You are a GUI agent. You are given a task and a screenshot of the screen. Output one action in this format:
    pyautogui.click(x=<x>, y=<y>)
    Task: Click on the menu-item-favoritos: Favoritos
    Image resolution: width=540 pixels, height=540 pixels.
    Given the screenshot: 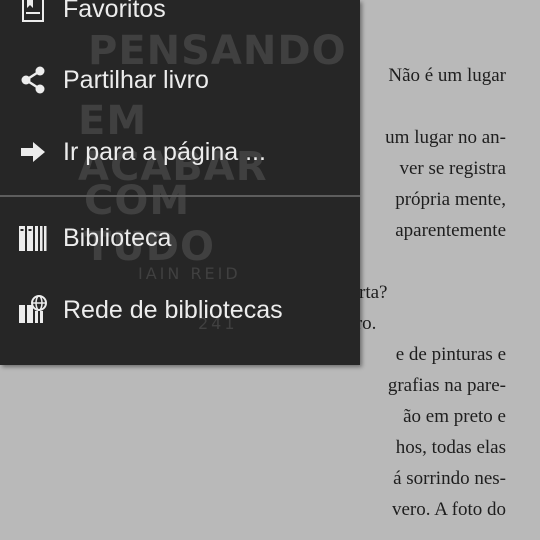 What is the action you would take?
    pyautogui.click(x=180, y=21)
    